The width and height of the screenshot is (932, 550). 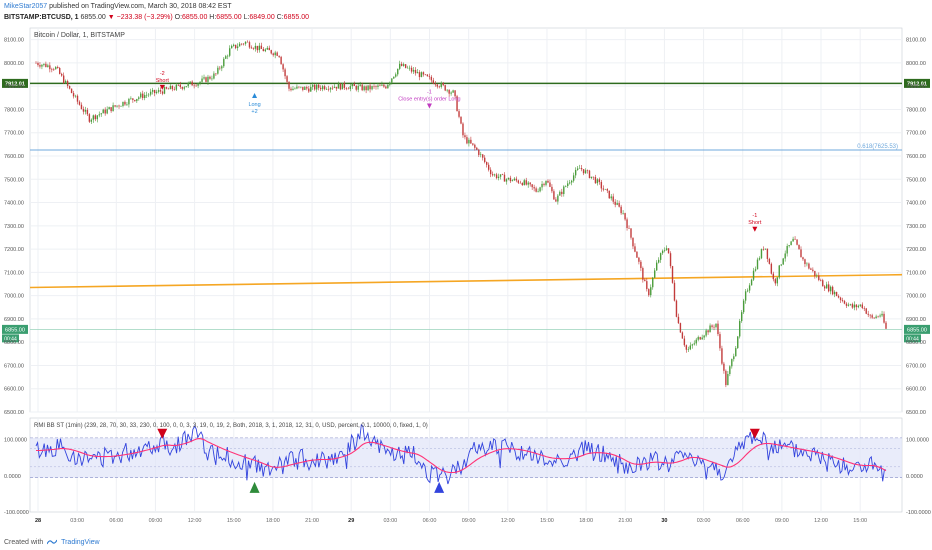 What do you see at coordinates (918, 513) in the screenshot?
I see `osc-y-tick-right: -100.0000` at bounding box center [918, 513].